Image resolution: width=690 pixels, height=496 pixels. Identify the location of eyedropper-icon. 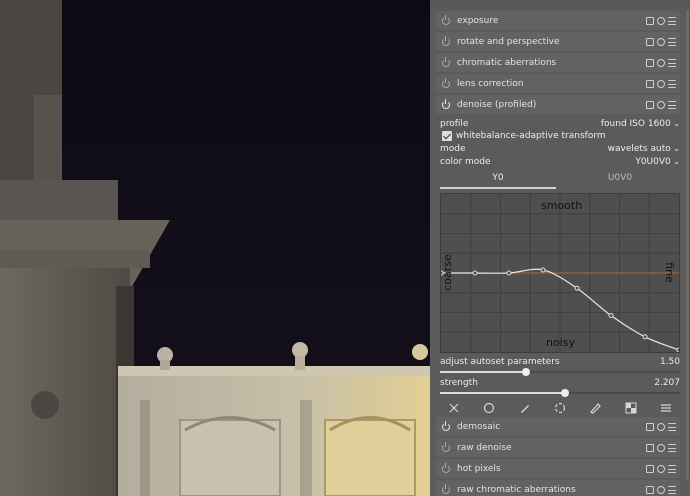
(560, 408).